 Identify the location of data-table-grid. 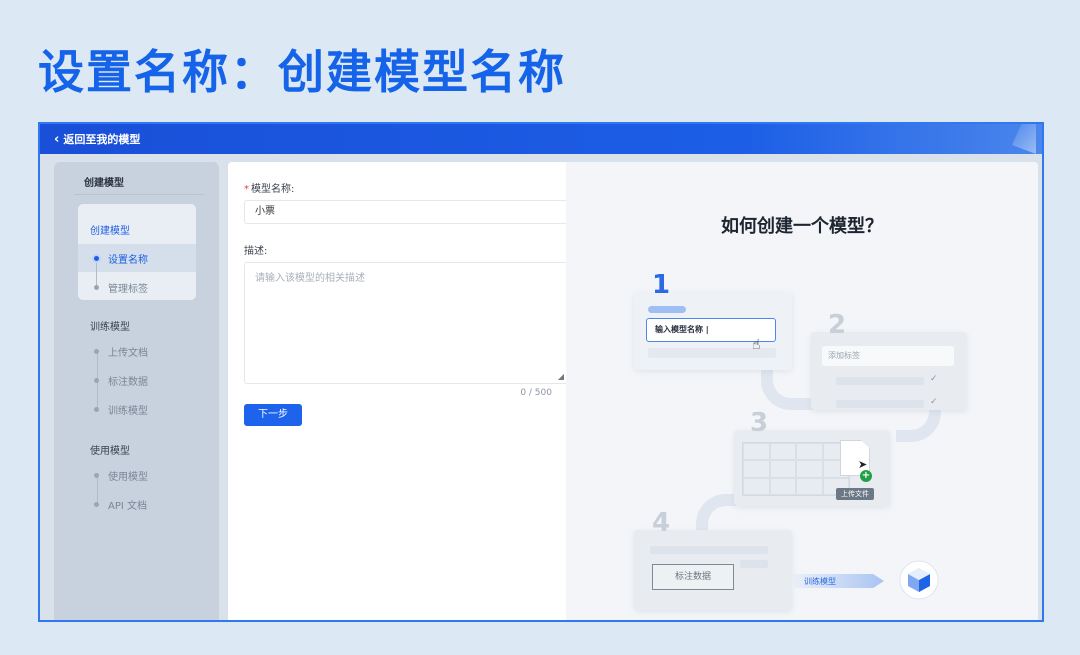
(796, 469).